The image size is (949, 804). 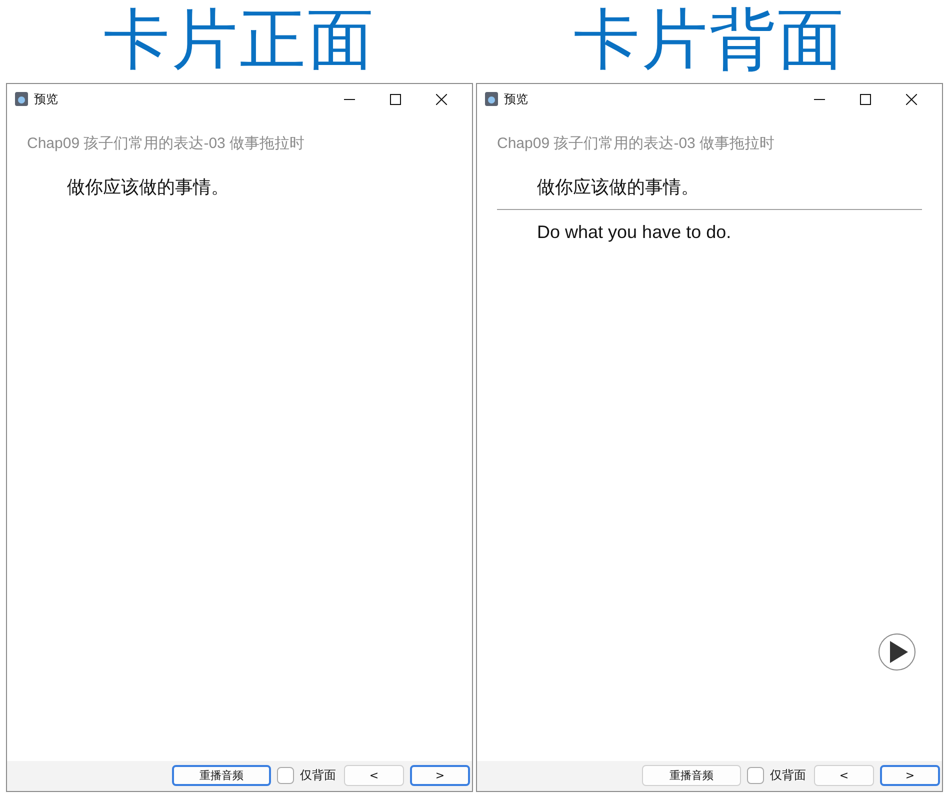 I want to click on card-back-text: Do what you have to do., so click(x=634, y=232).